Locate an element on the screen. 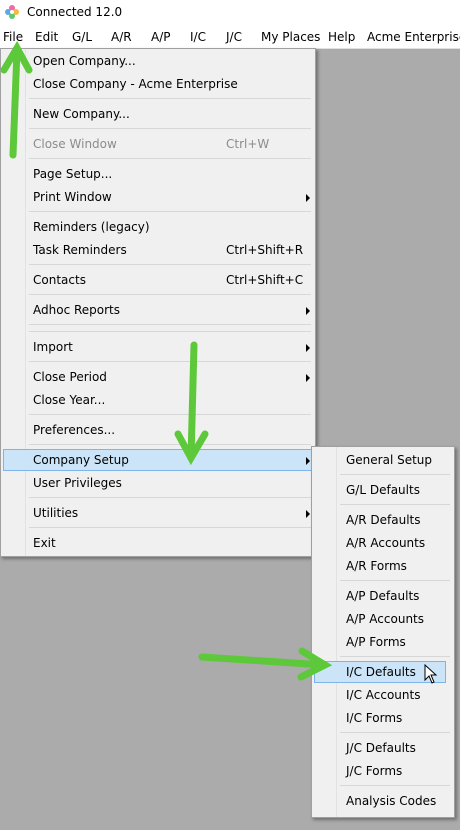  mouse-cursor-icon is located at coordinates (431, 674).